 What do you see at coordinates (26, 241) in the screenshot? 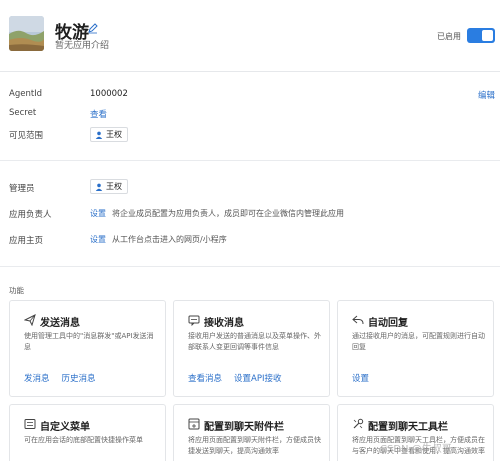
I see `homepage-label: 应用主页` at bounding box center [26, 241].